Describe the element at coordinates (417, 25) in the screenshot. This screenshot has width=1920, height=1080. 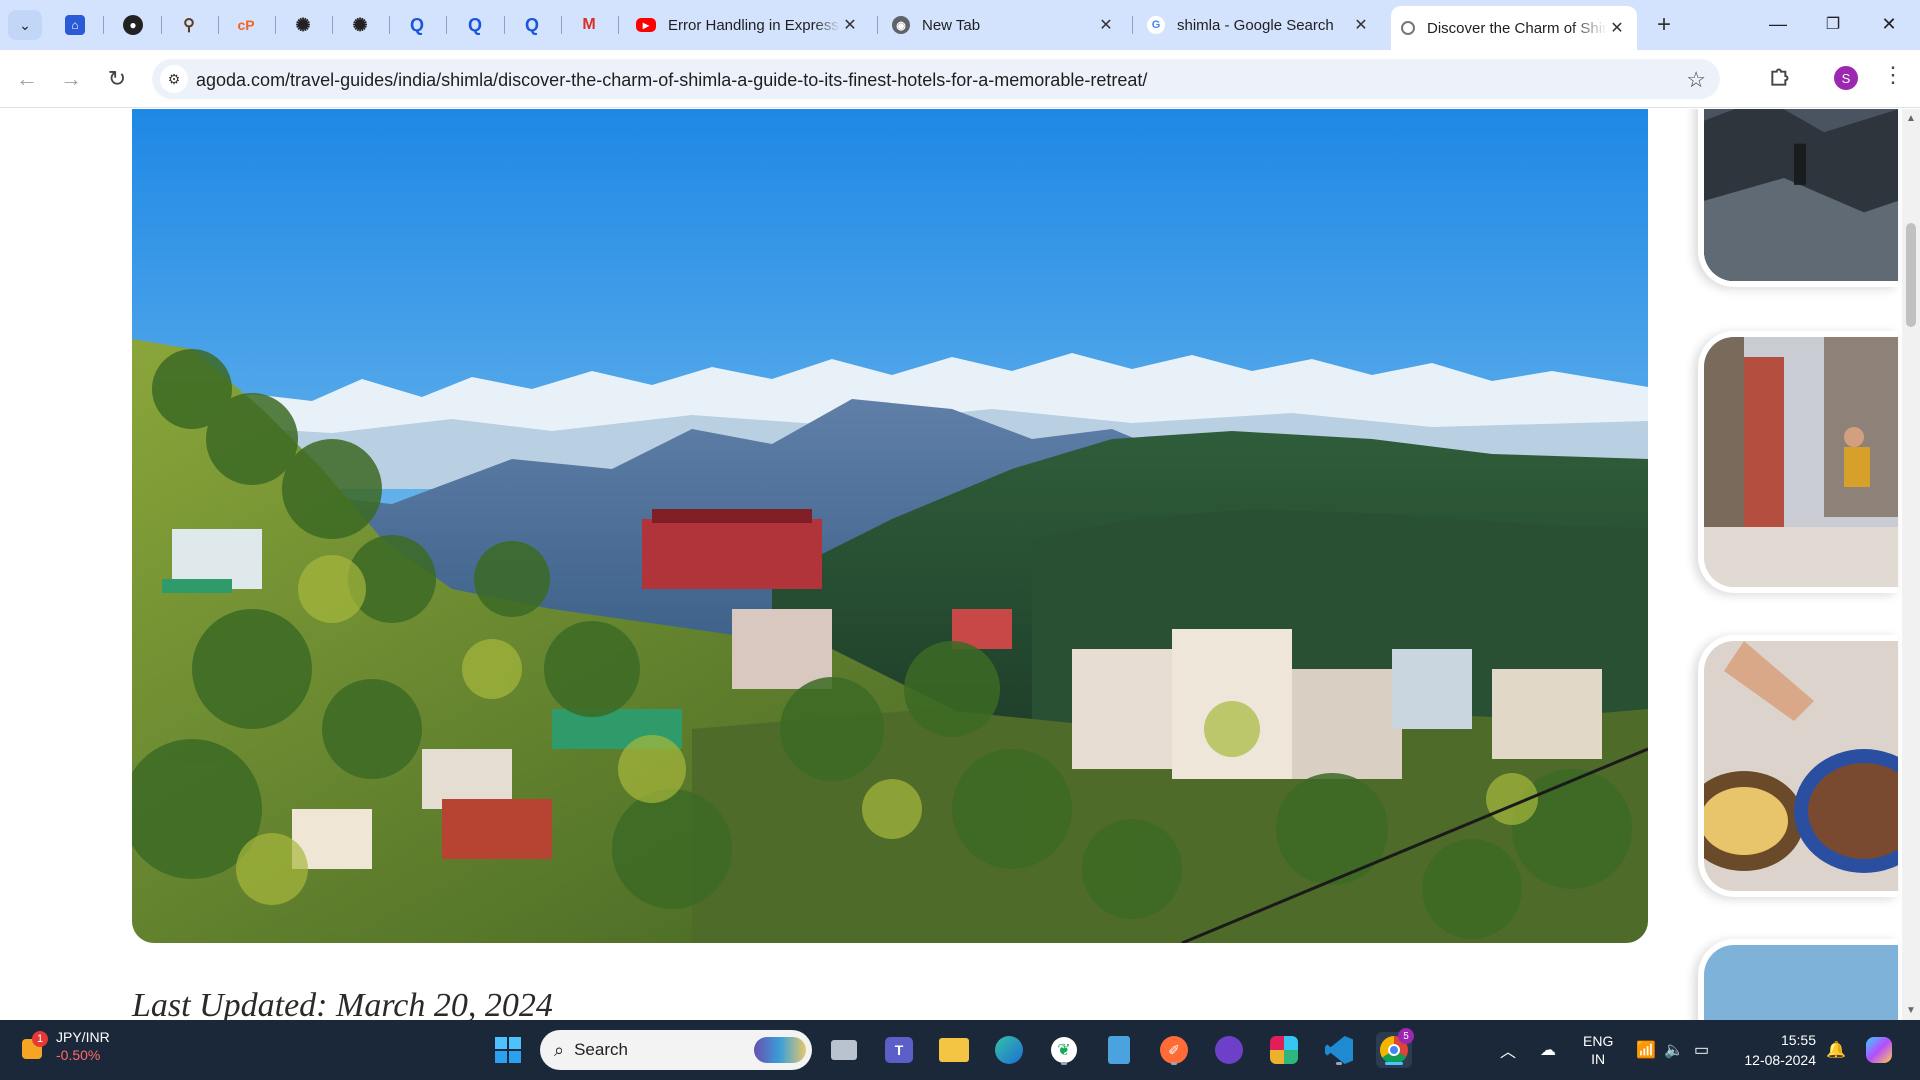
I see `pinned-tab-q-1: Q` at that location.